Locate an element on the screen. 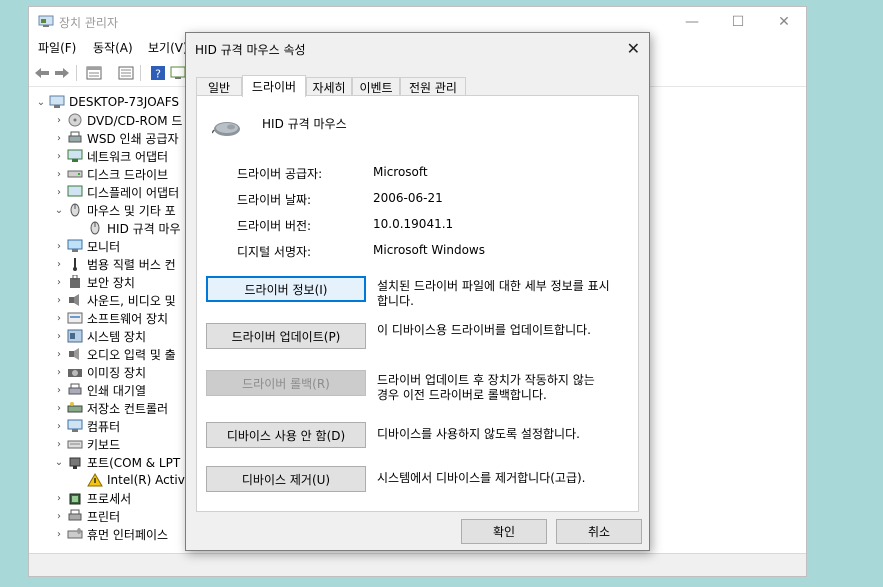 This screenshot has width=883, height=587. driver-details-description: 설치된 드라이버 파일에 대한 세부 정보를 표시 합니다. is located at coordinates (504, 294).